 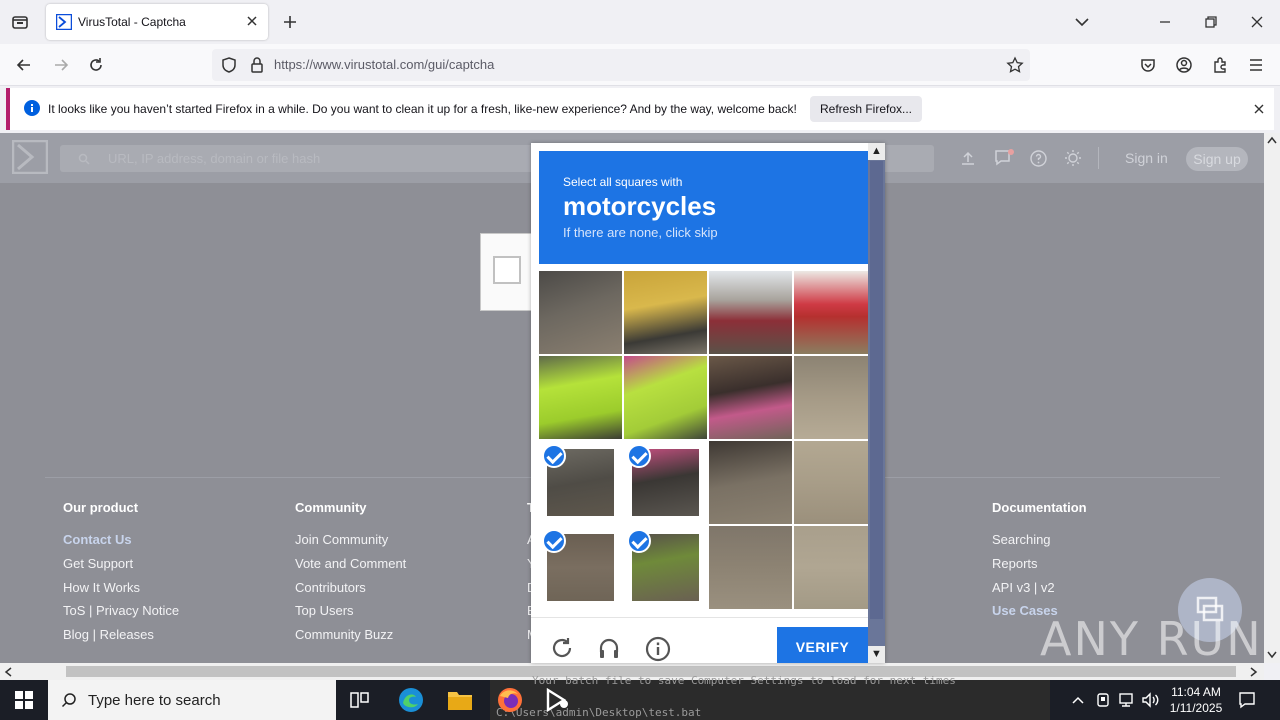 I want to click on show-hidden-icons-chevron-icon, so click(x=1078, y=700).